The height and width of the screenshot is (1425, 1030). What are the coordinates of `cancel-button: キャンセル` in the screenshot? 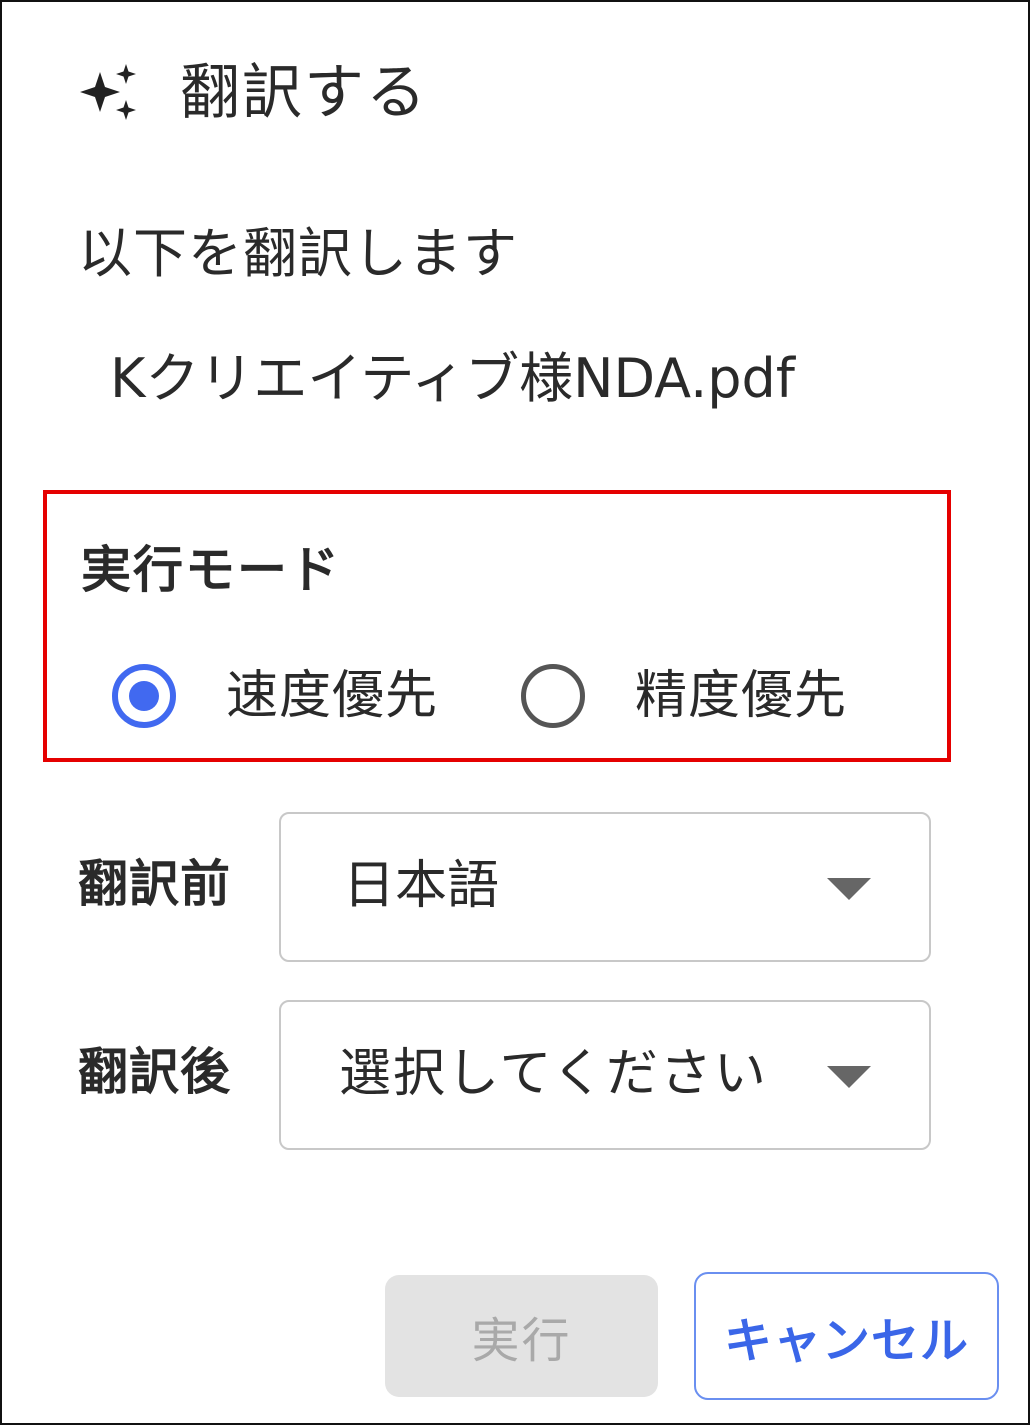 It's located at (846, 1336).